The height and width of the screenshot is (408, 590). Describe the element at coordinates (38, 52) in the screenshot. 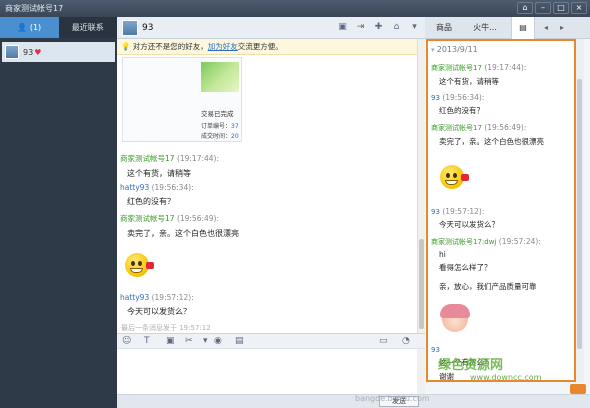

I see `heart-icon: ♥` at that location.